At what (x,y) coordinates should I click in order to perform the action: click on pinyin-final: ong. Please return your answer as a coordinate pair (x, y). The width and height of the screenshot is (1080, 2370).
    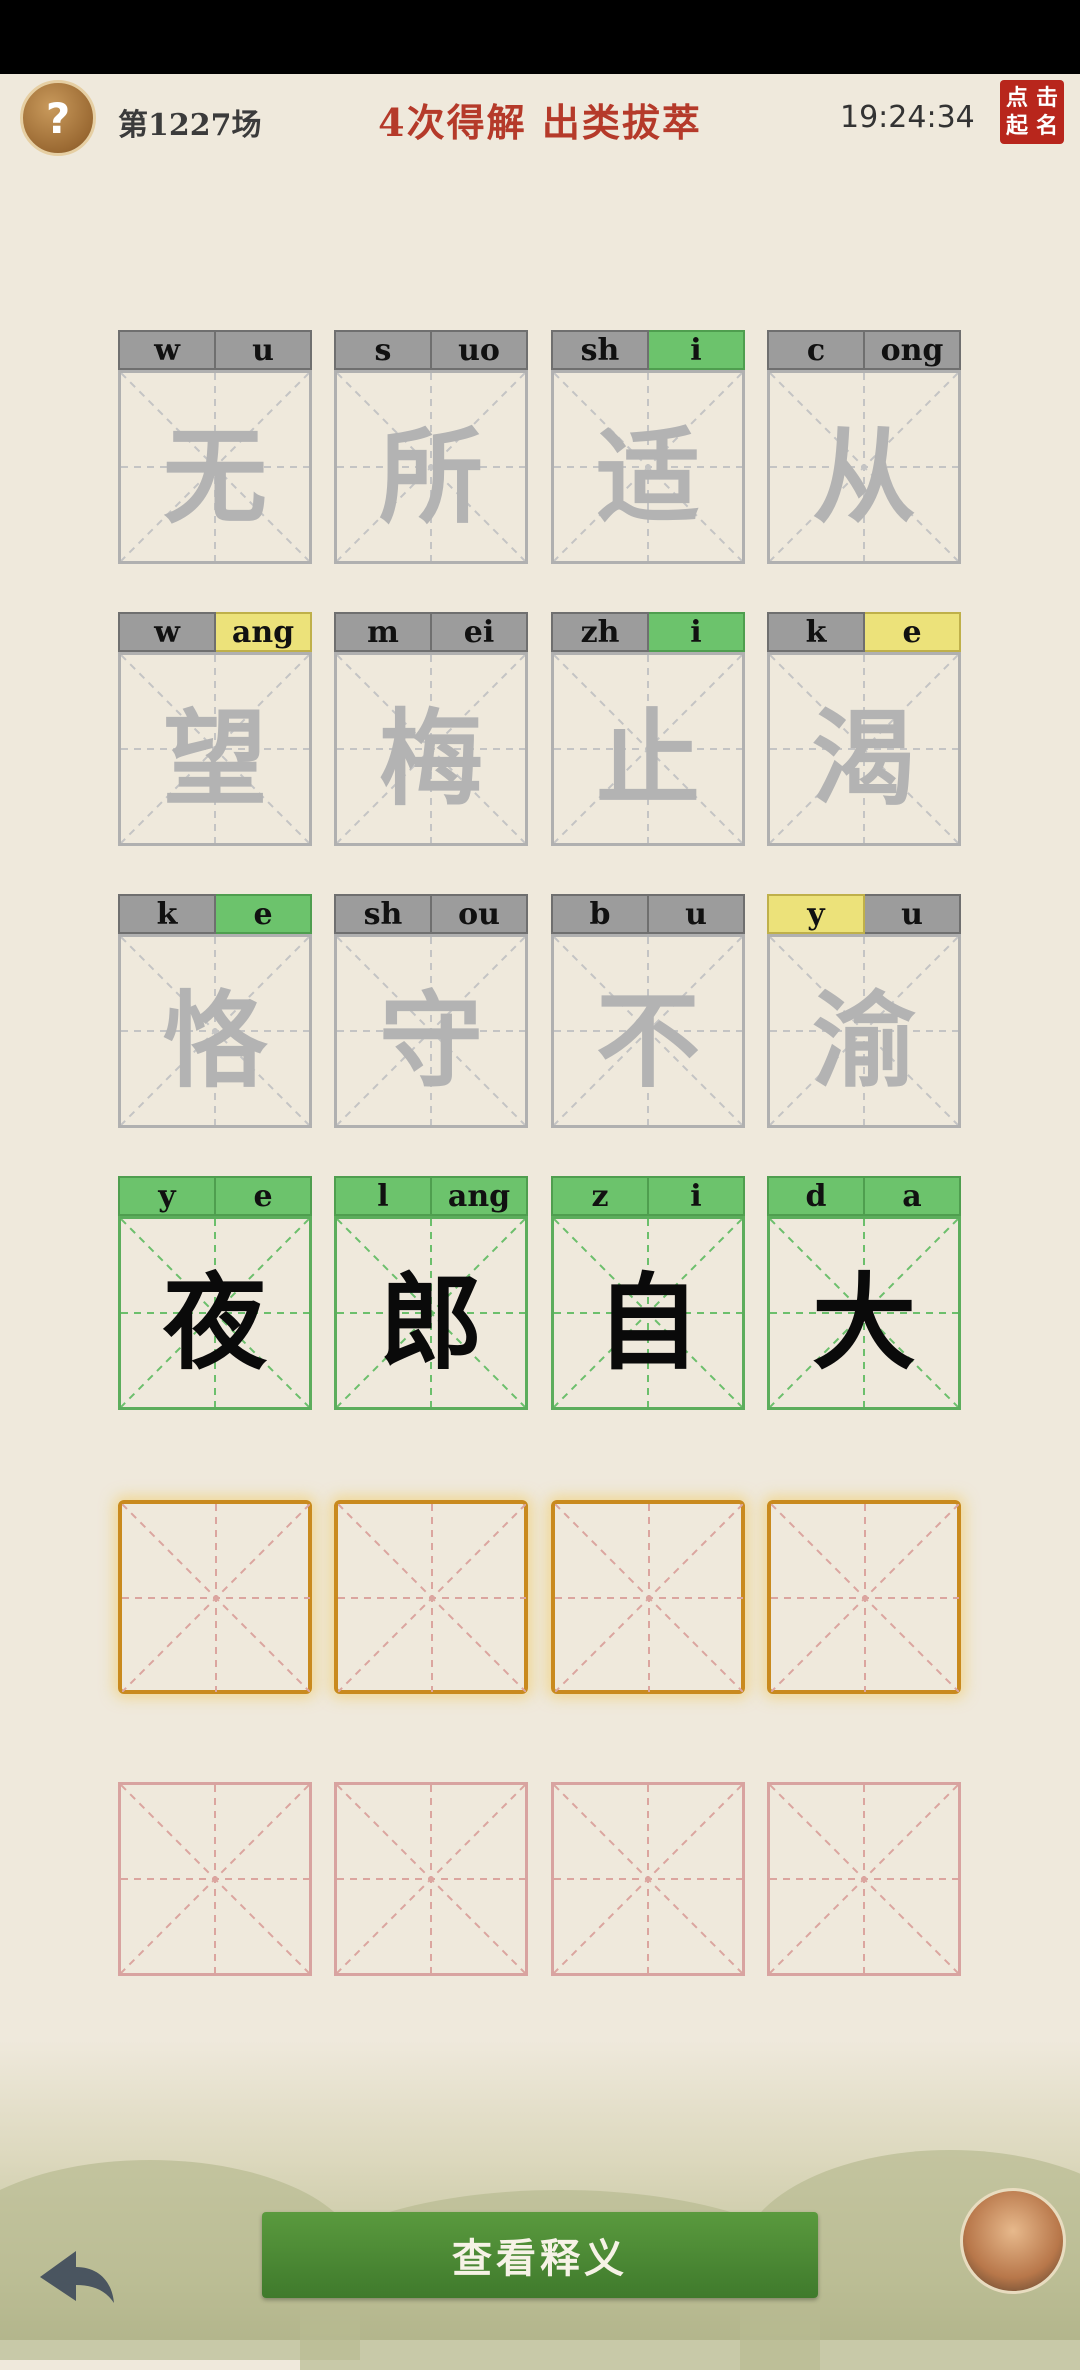
    Looking at the image, I should click on (913, 350).